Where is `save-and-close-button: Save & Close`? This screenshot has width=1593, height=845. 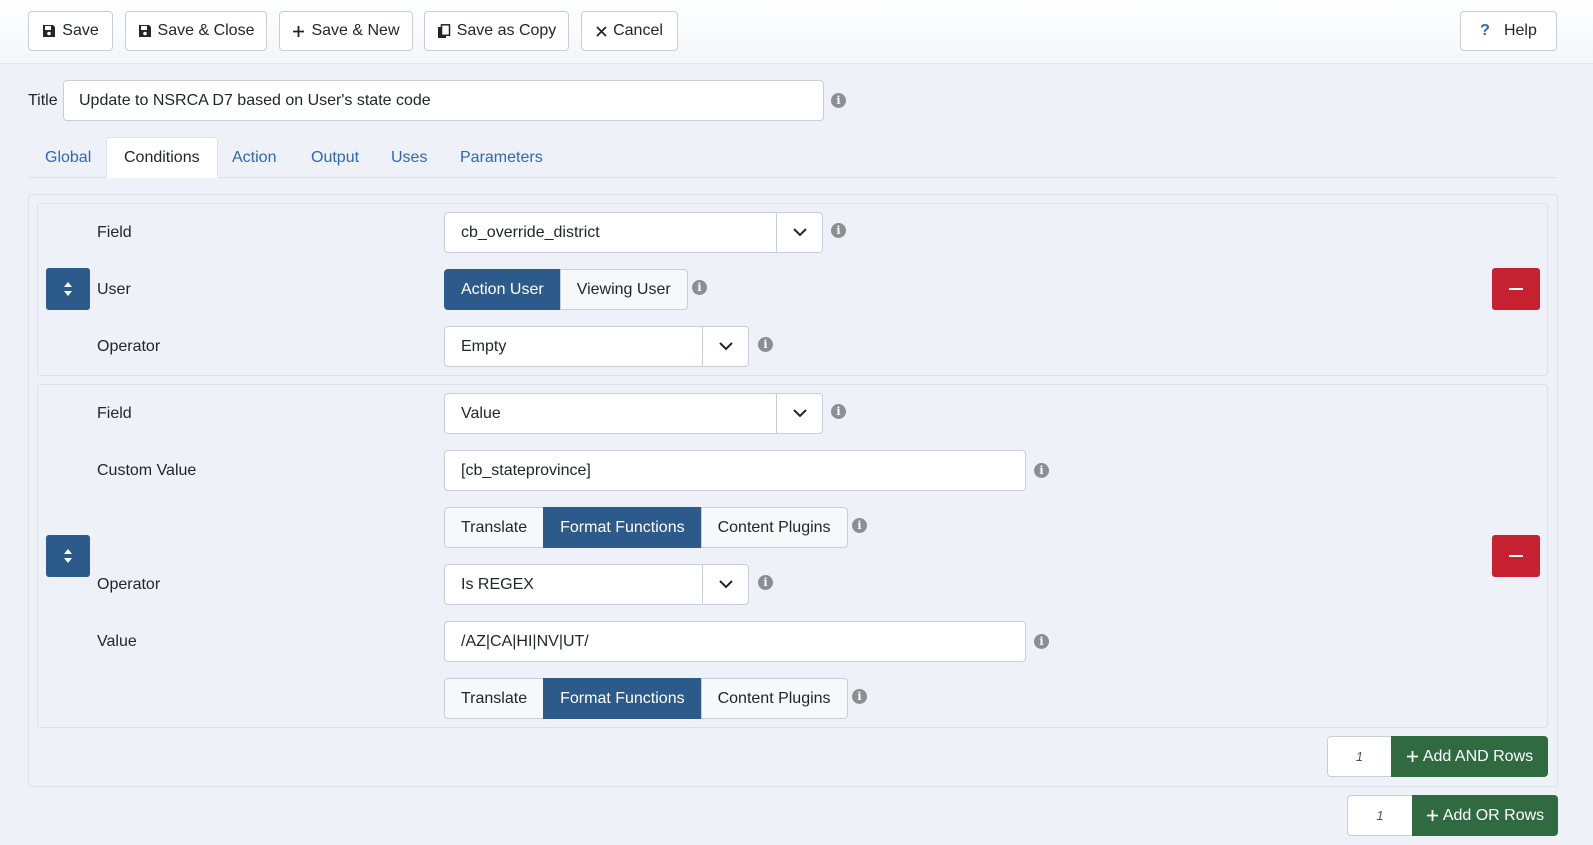
save-and-close-button: Save & Close is located at coordinates (196, 31).